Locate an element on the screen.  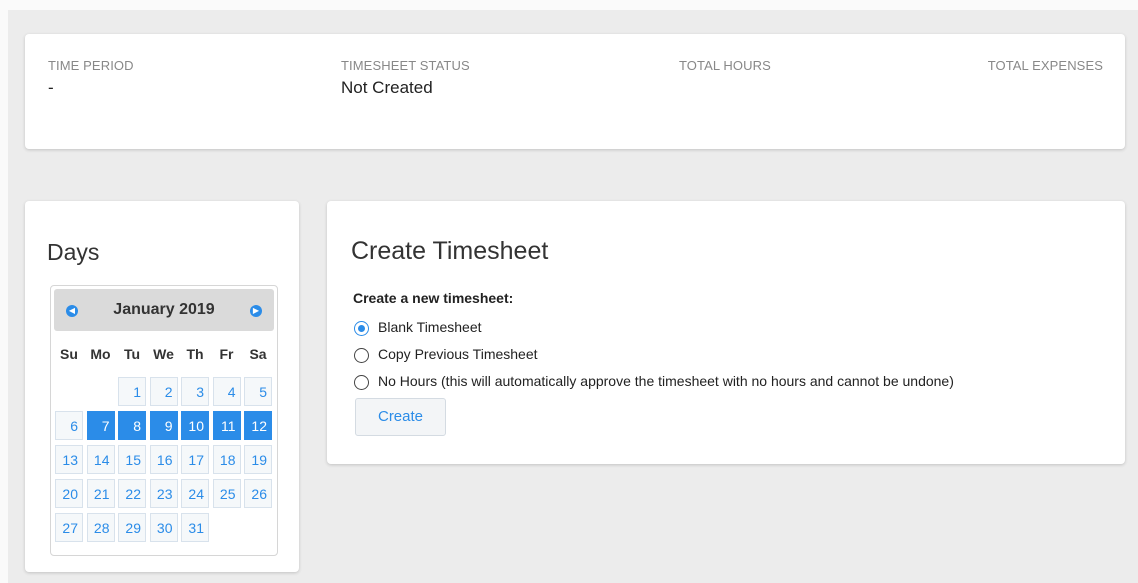
calendar-day: 13 is located at coordinates (69, 459).